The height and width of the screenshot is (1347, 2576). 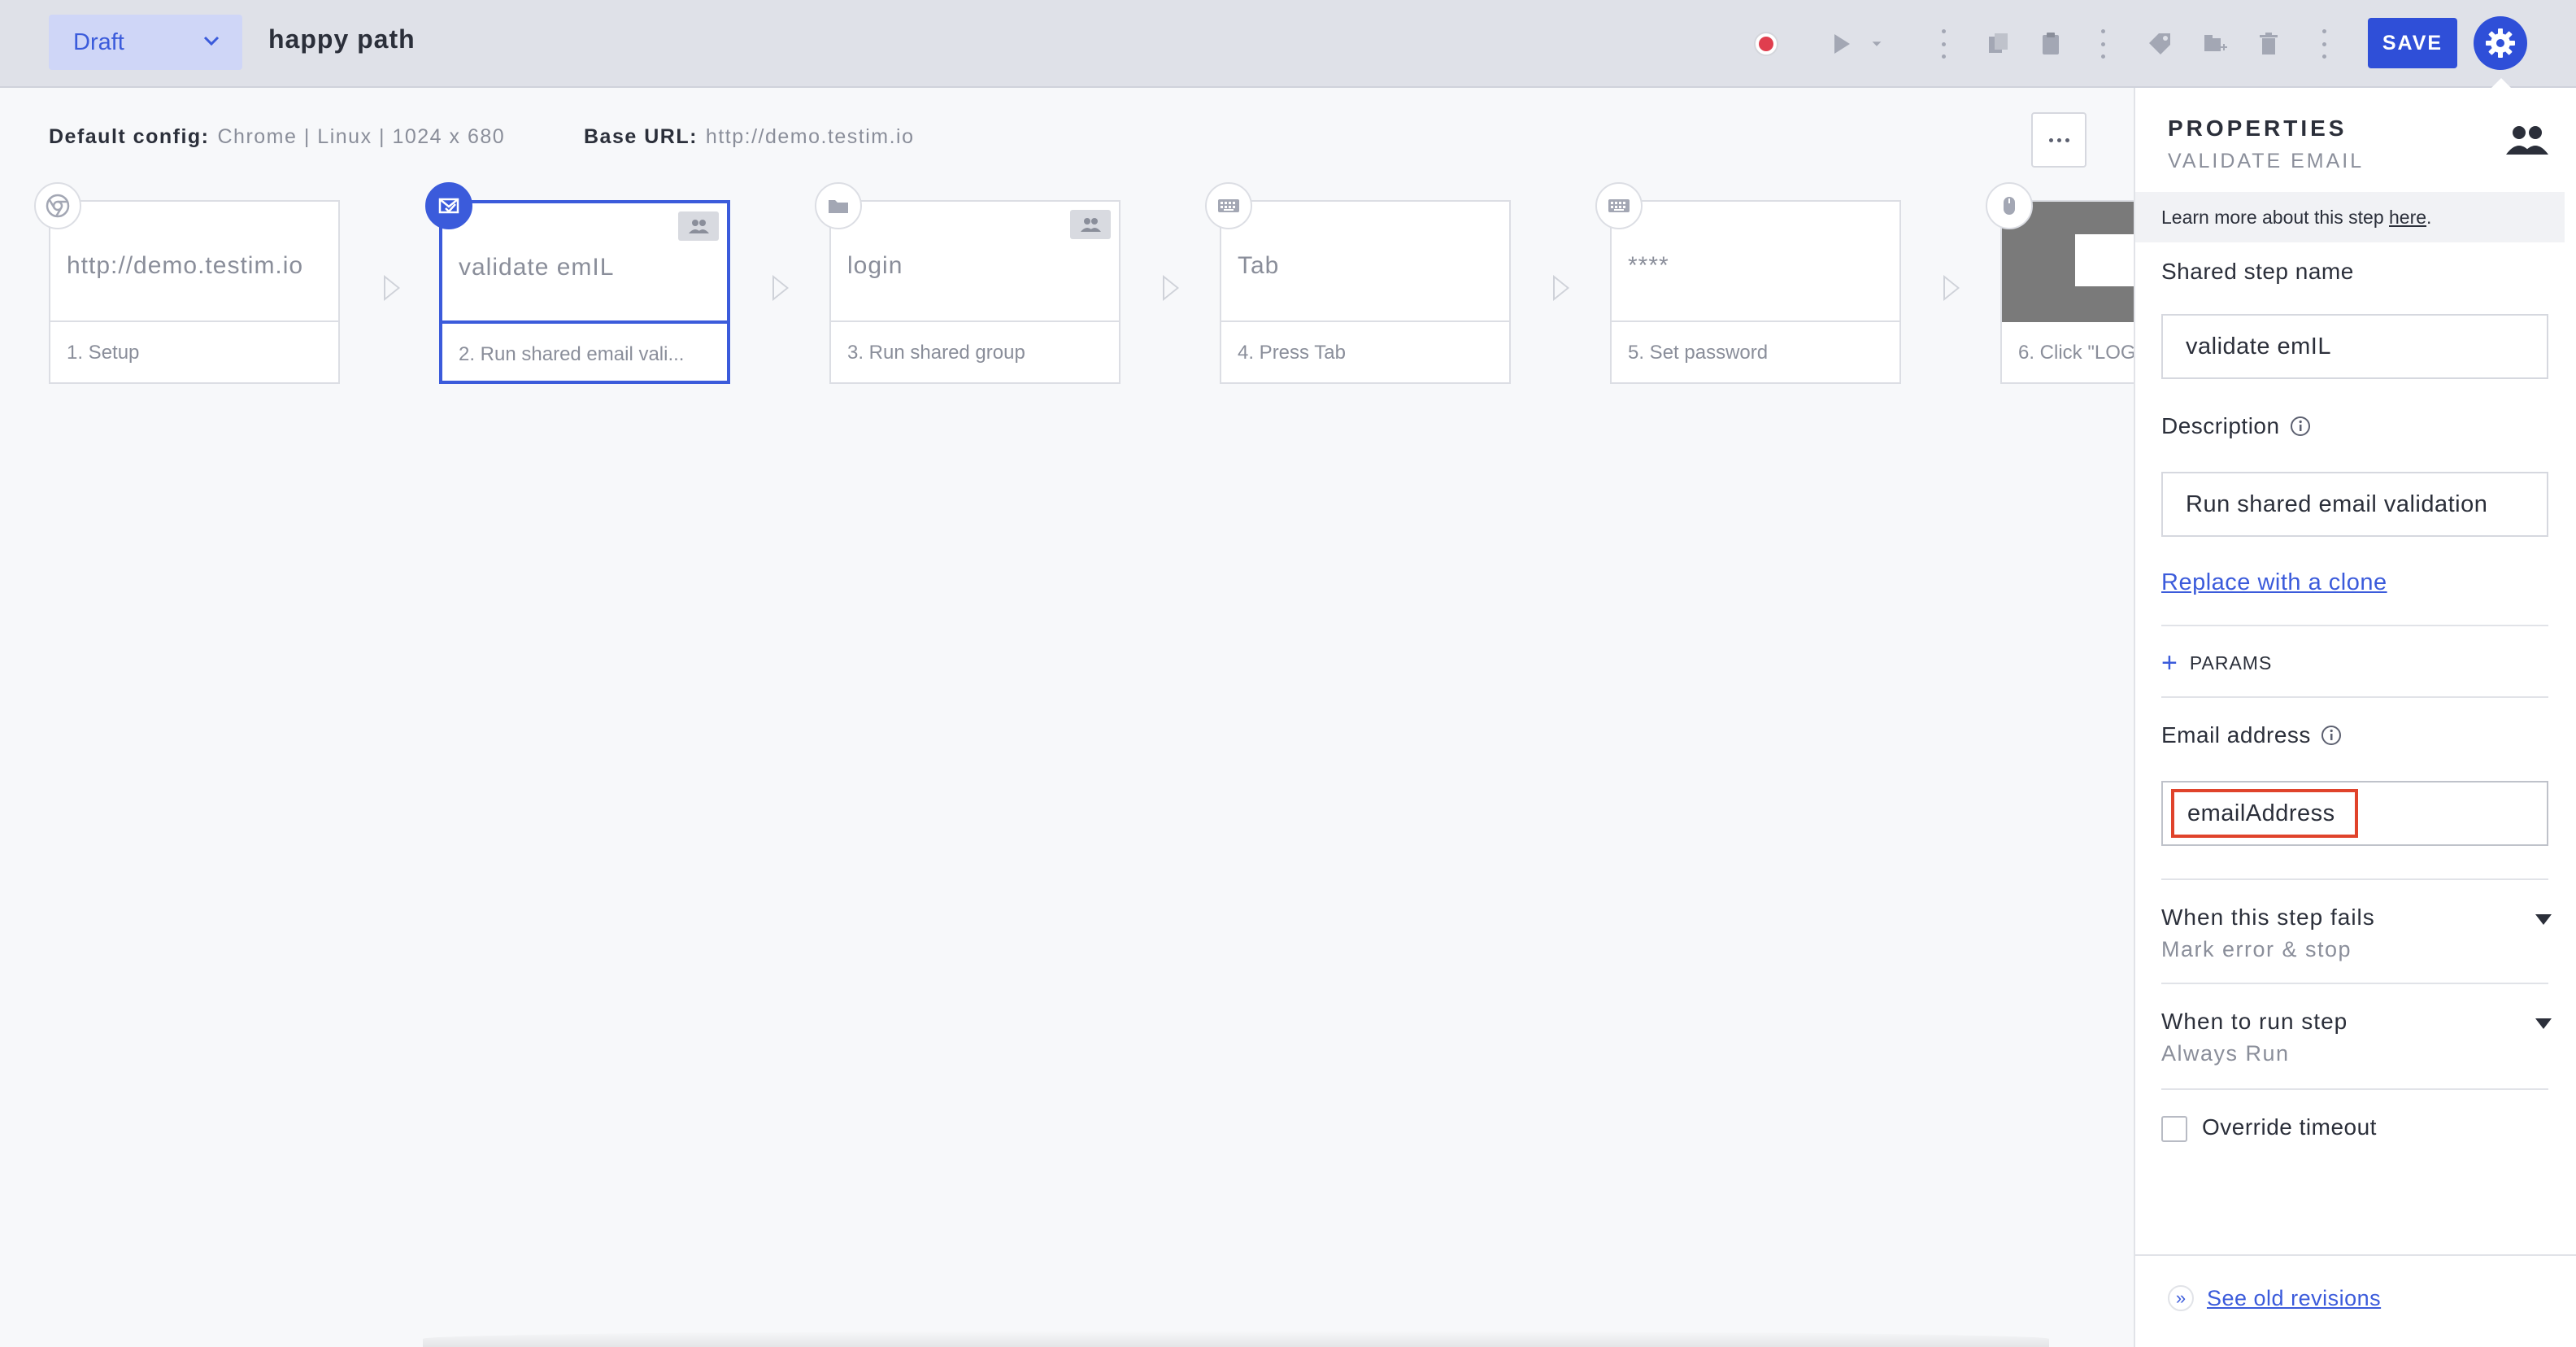 I want to click on plus-icon: +, so click(x=2169, y=662).